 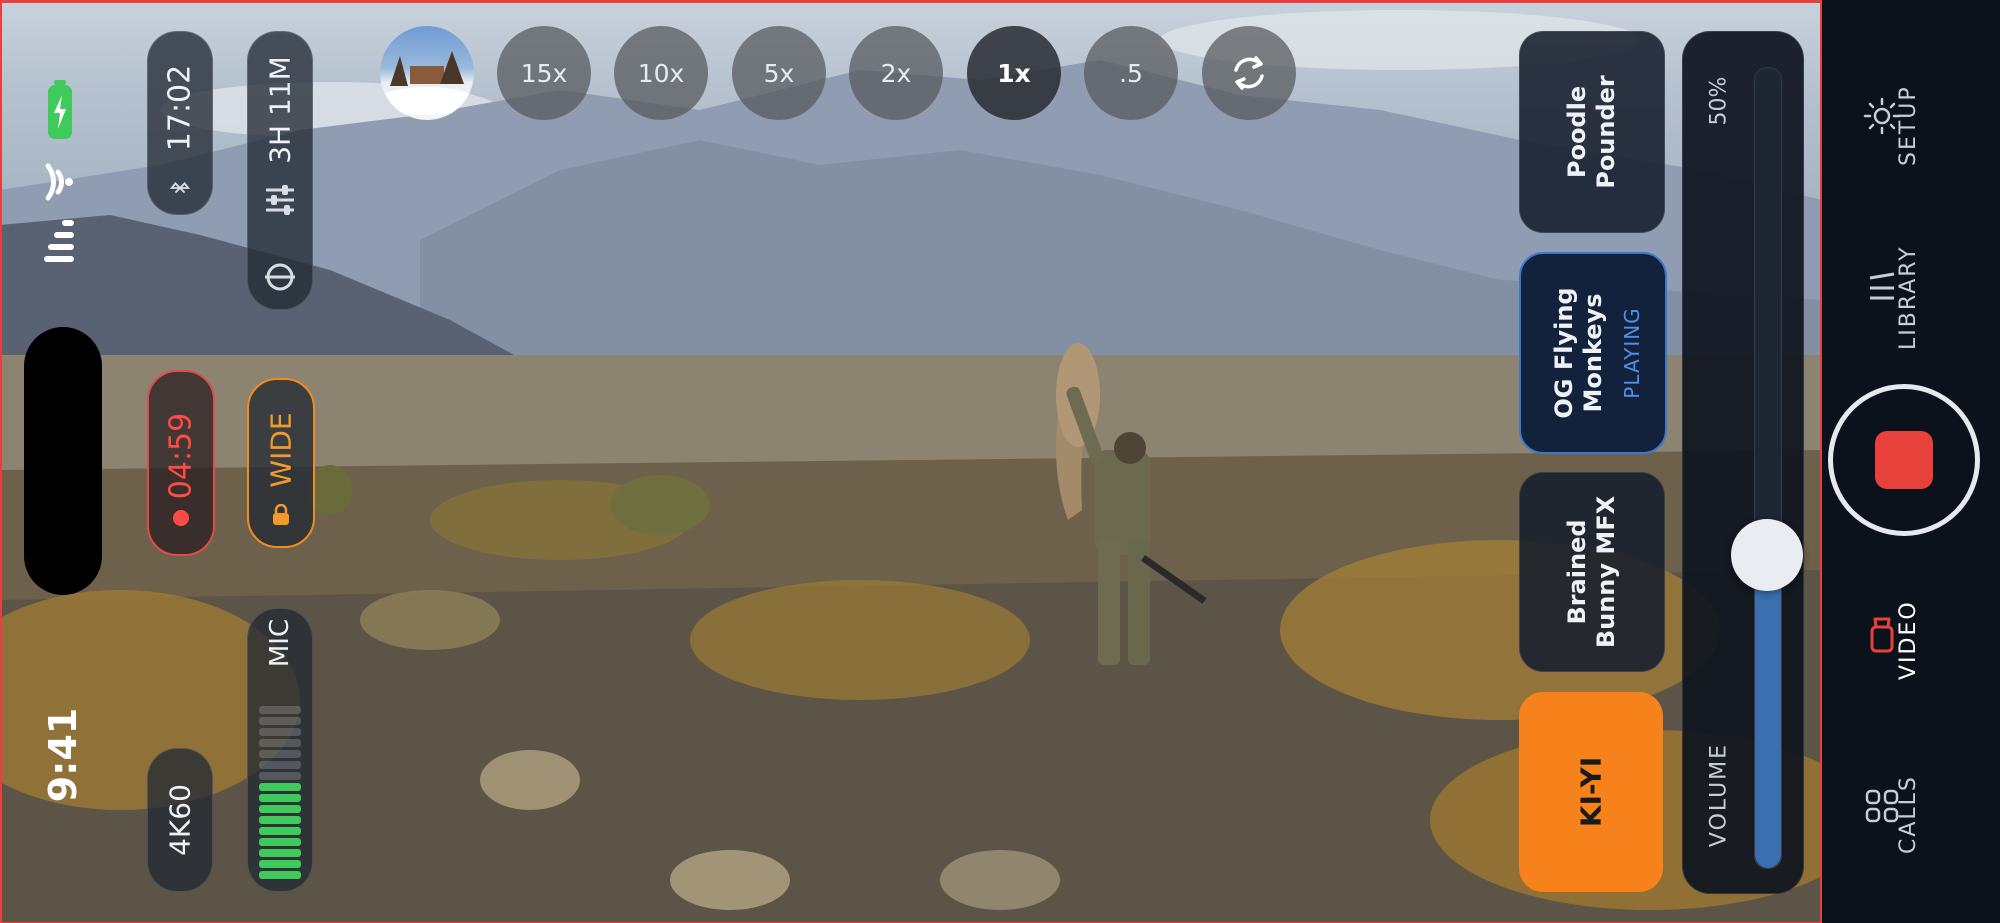 What do you see at coordinates (1882, 806) in the screenshot?
I see `calls-grid-icon` at bounding box center [1882, 806].